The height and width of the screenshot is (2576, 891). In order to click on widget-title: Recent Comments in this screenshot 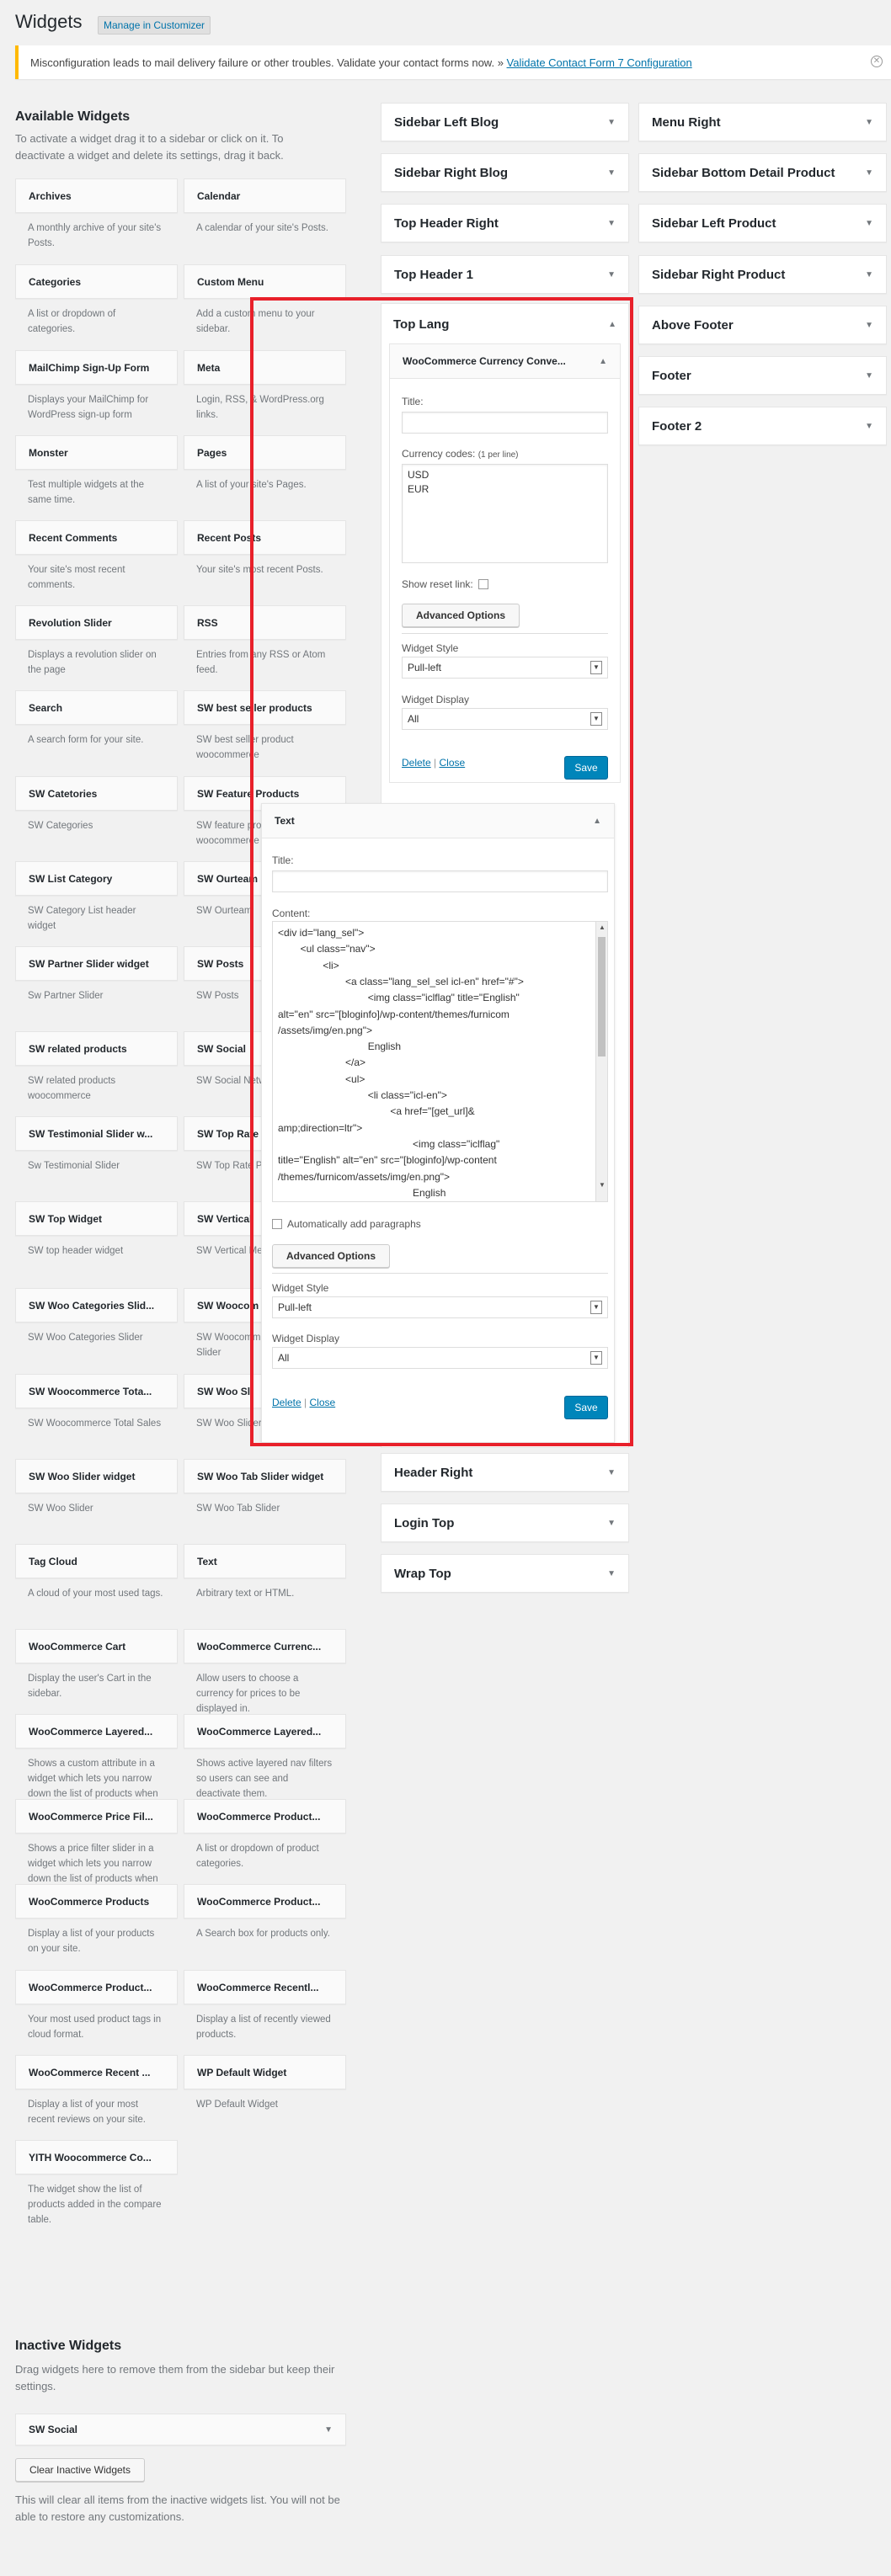, I will do `click(96, 537)`.